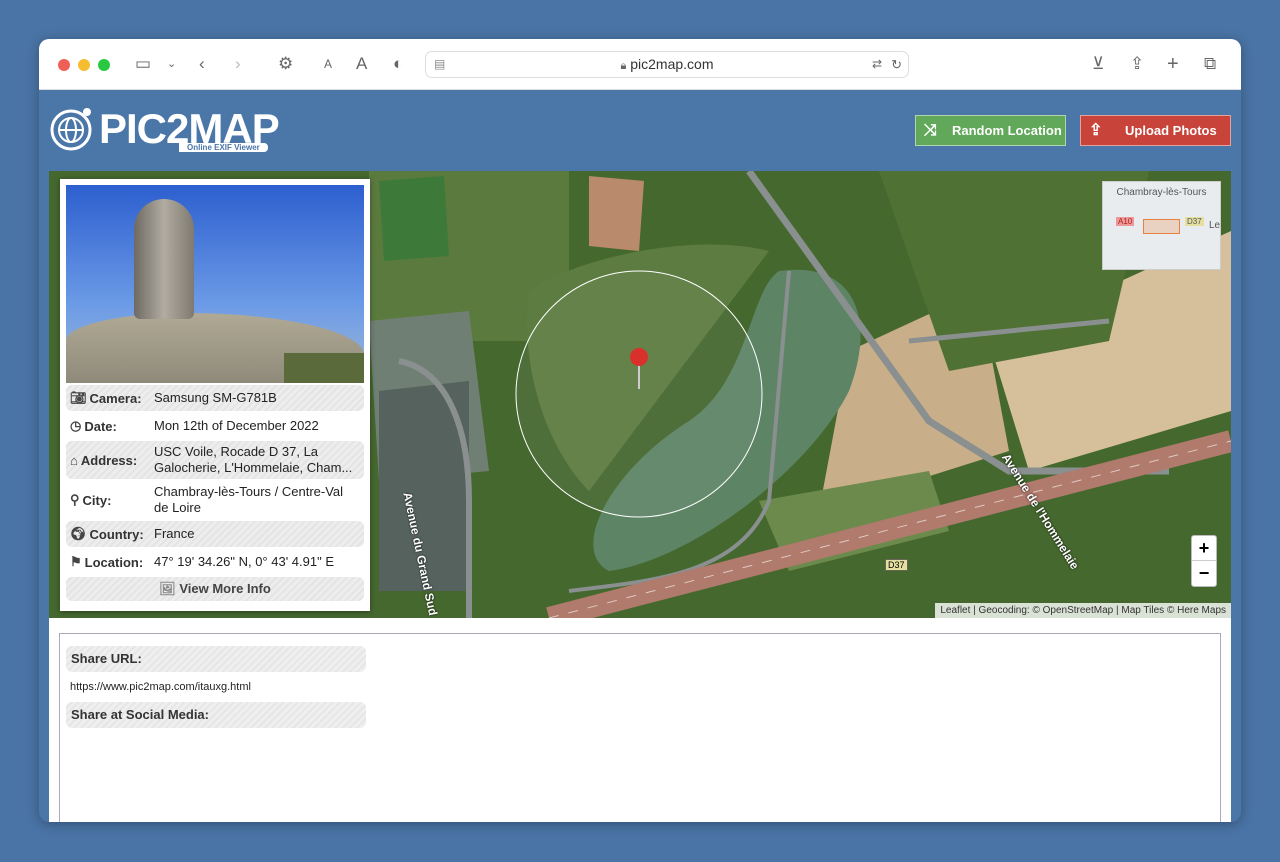 This screenshot has height=862, width=1280. I want to click on info-row: ◷ Date: Mon 12th of December 2022, so click(215, 426).